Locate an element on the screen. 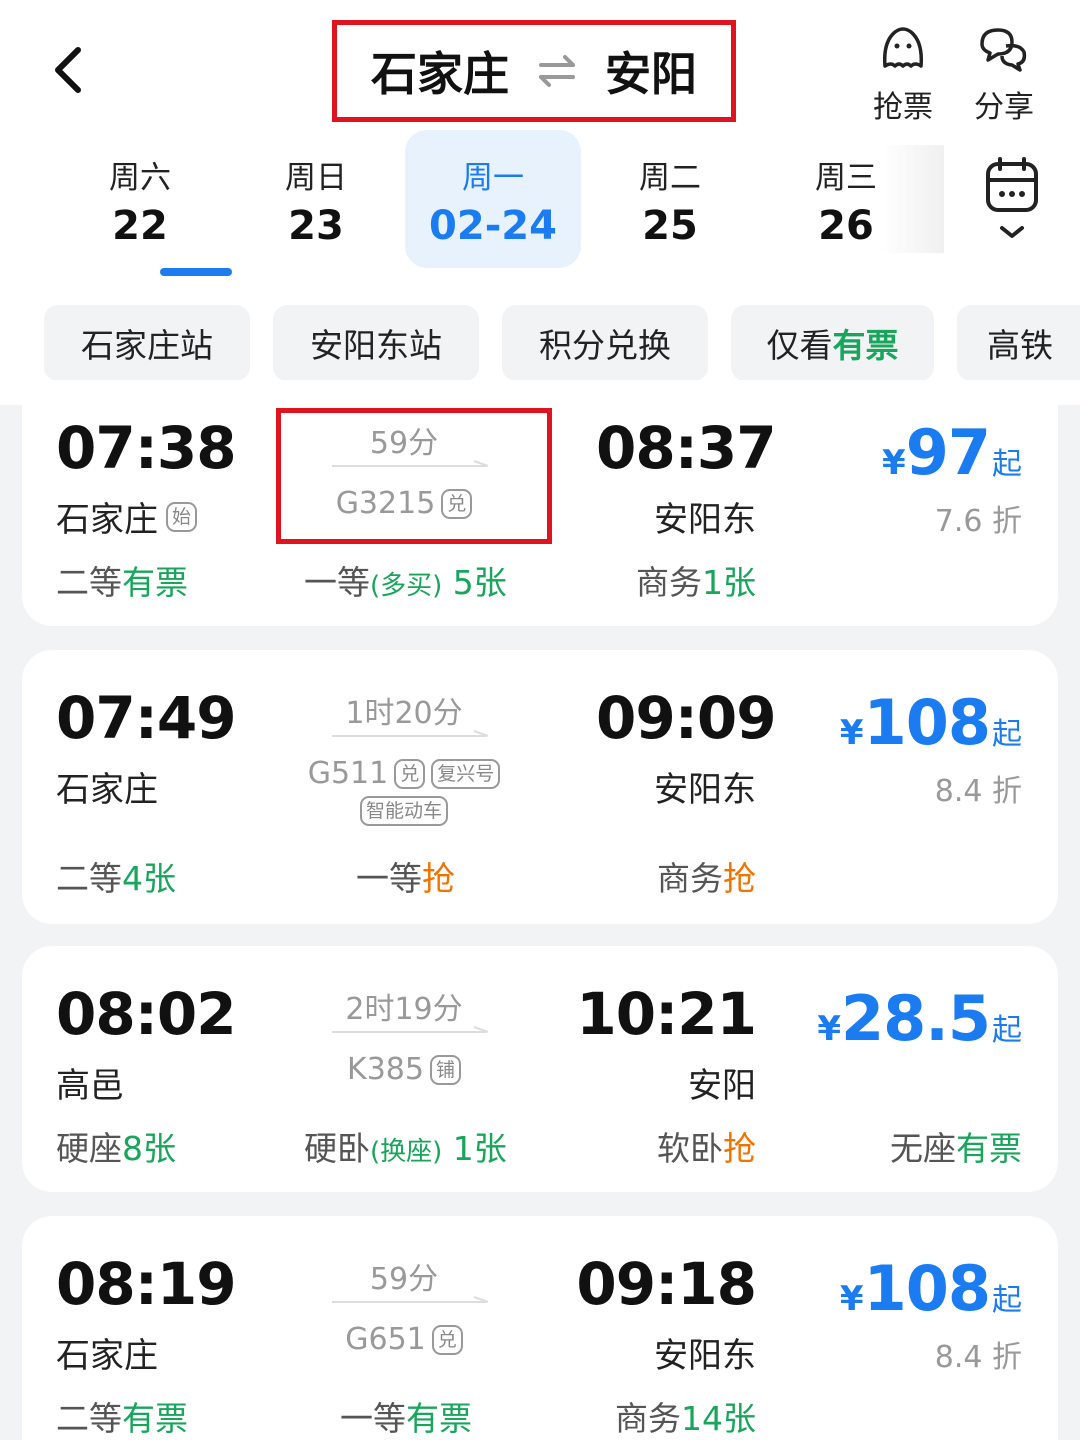 This screenshot has height=1440, width=1080. seat-business-class: 商务抢 is located at coordinates (706, 876).